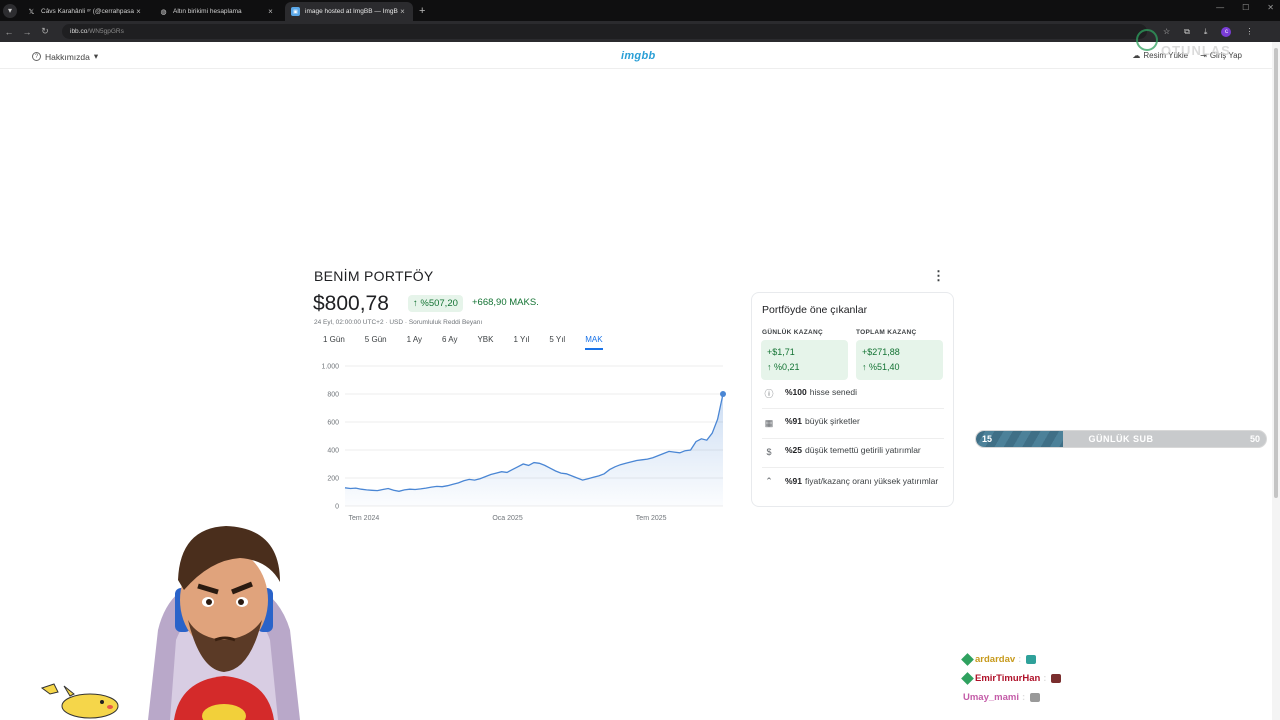  Describe the element at coordinates (351, 11) in the screenshot. I see `tab-title: image hosted at ImgBB — ImgBB` at that location.